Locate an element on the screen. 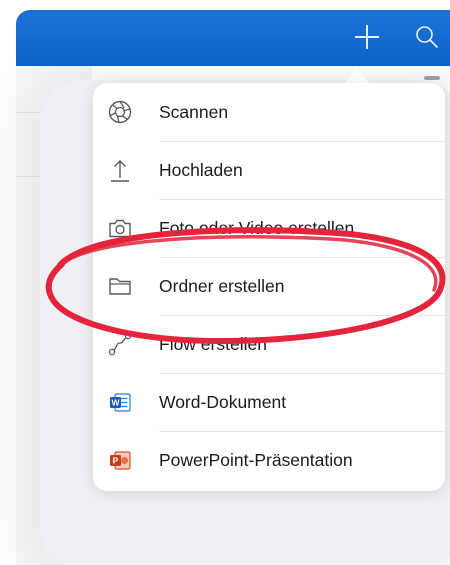  popover-arrow is located at coordinates (357, 76).